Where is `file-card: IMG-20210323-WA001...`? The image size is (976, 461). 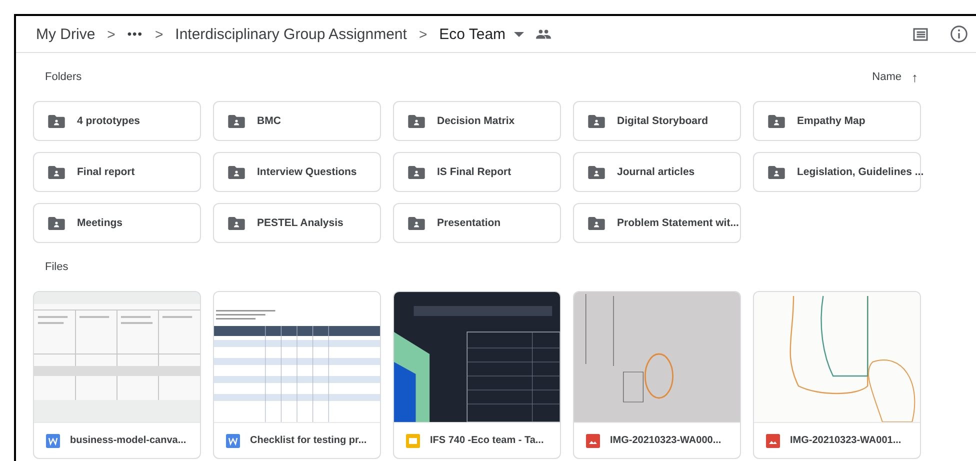 file-card: IMG-20210323-WA001... is located at coordinates (837, 375).